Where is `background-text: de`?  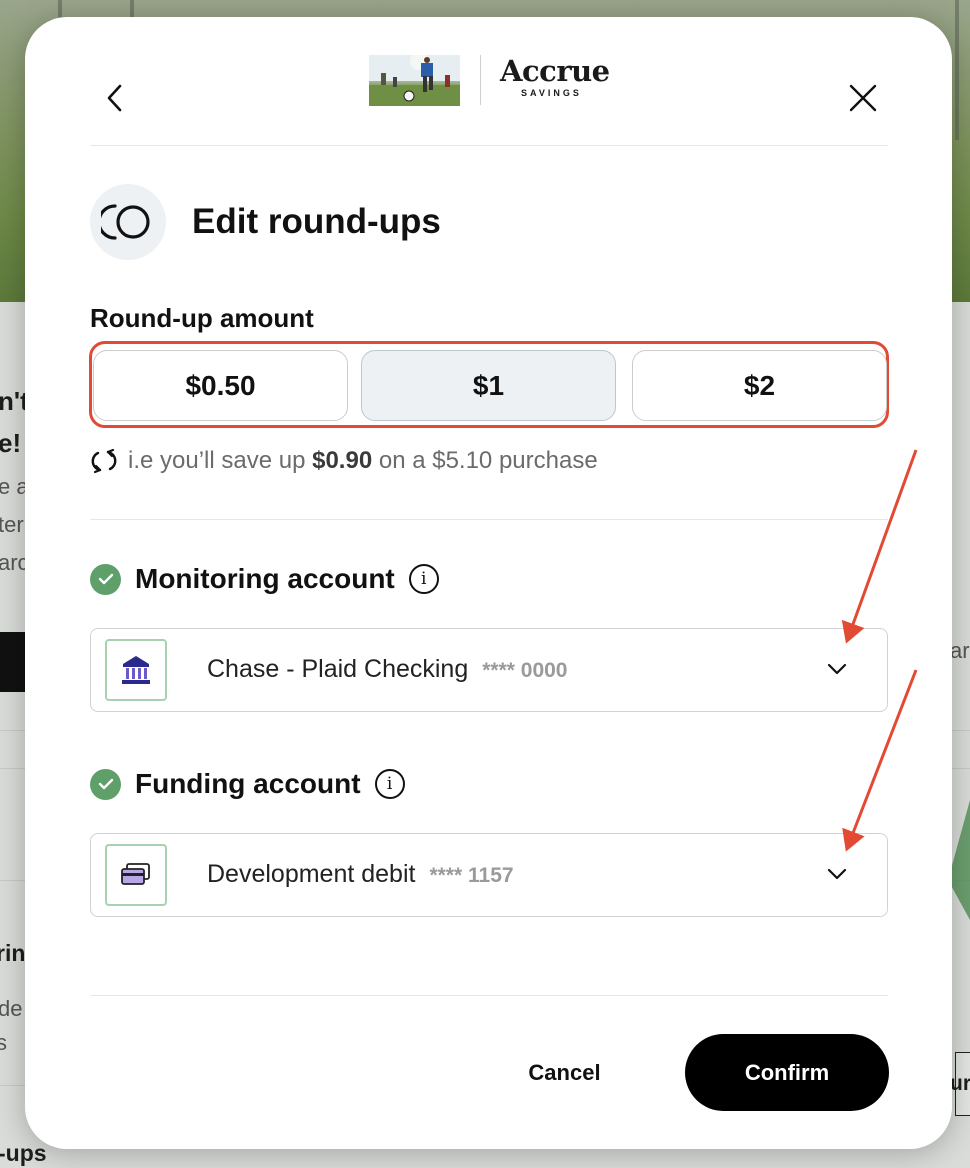 background-text: de is located at coordinates (11, 1008).